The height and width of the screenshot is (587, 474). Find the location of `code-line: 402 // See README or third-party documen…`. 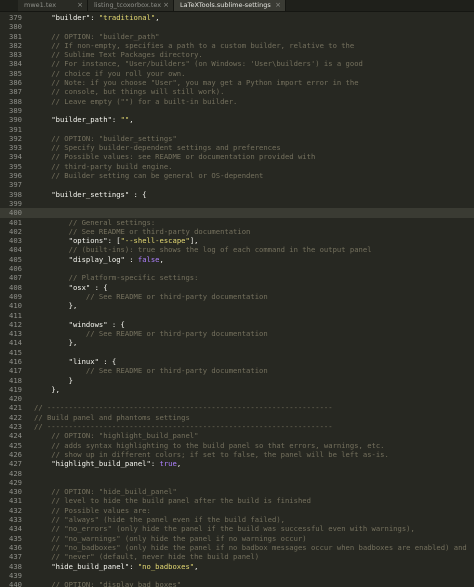

code-line: 402 // See README or third-party documen… is located at coordinates (237, 231).